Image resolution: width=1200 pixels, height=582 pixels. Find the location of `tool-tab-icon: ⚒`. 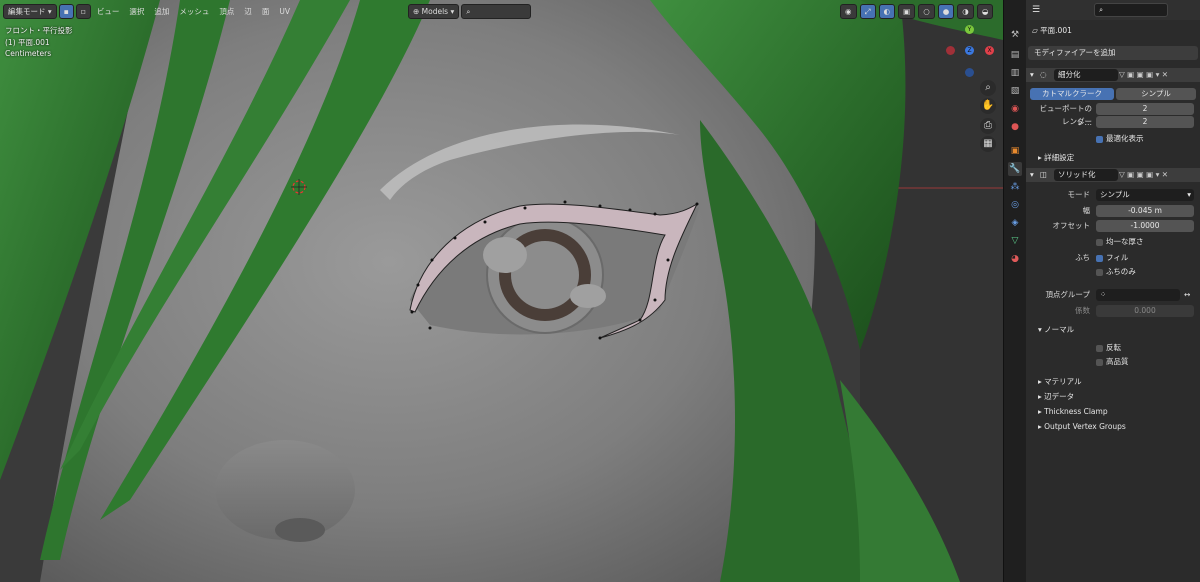

tool-tab-icon: ⚒ is located at coordinates (1015, 35).